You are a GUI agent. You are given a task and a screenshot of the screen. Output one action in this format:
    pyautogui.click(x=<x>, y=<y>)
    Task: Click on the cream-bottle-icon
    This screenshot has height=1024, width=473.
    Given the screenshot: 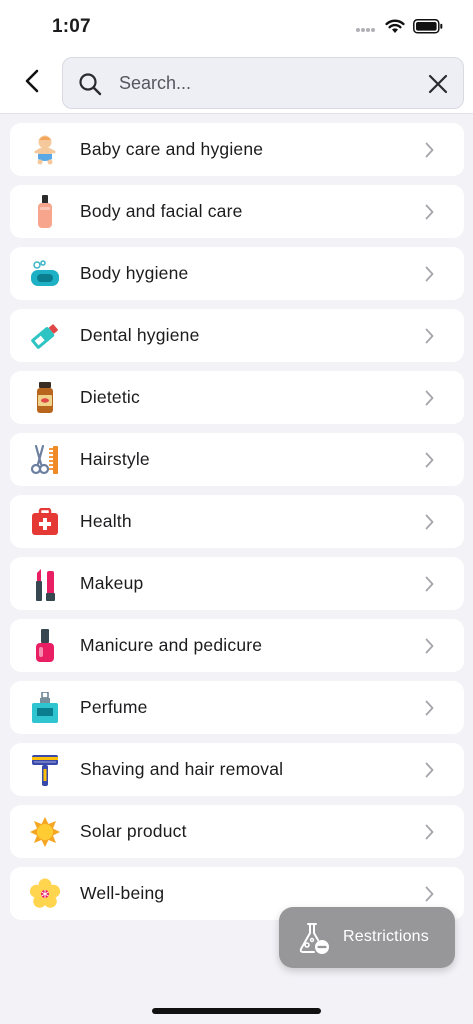 What is the action you would take?
    pyautogui.click(x=45, y=212)
    